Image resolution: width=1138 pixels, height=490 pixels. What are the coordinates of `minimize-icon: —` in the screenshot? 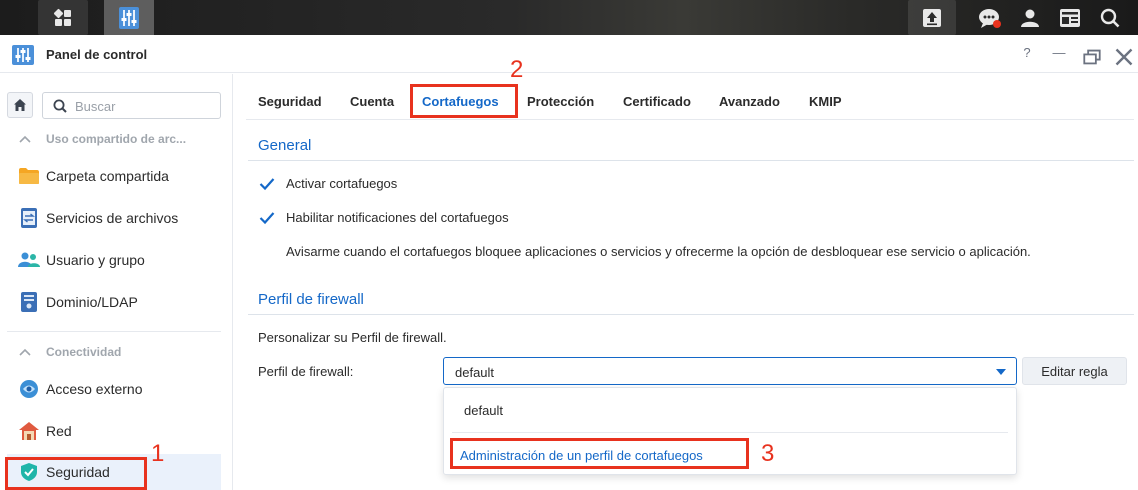 It's located at (1059, 54).